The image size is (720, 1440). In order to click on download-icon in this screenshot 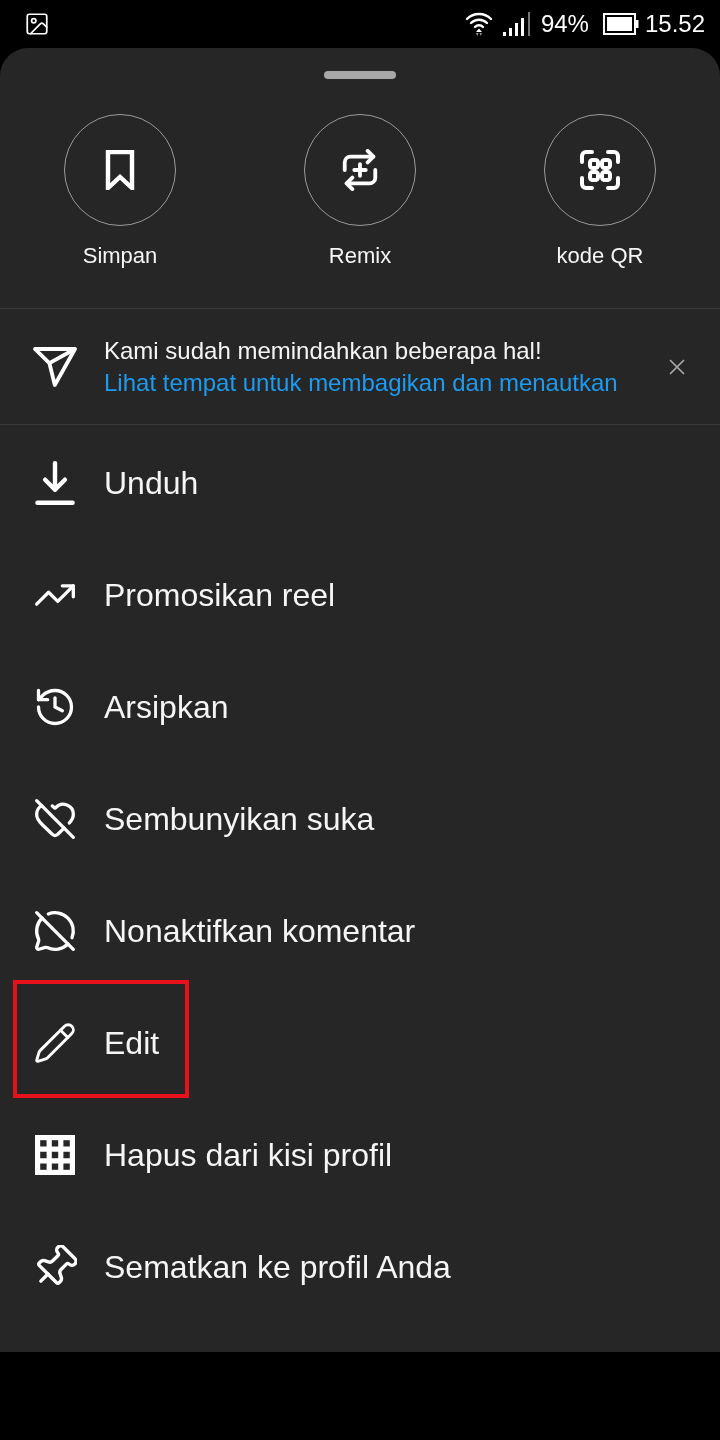, I will do `click(55, 483)`.